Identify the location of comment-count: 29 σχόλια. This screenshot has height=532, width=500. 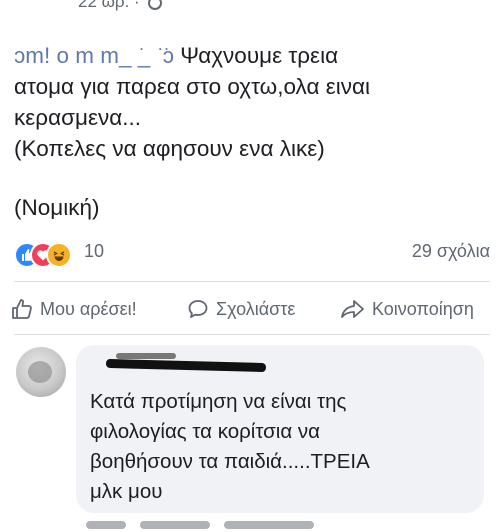
(451, 251).